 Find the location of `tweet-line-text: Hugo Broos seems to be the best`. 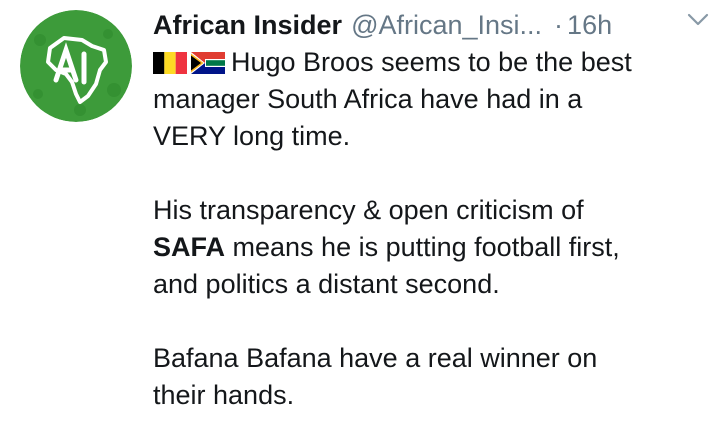

tweet-line-text: Hugo Broos seems to be the best is located at coordinates (431, 62).